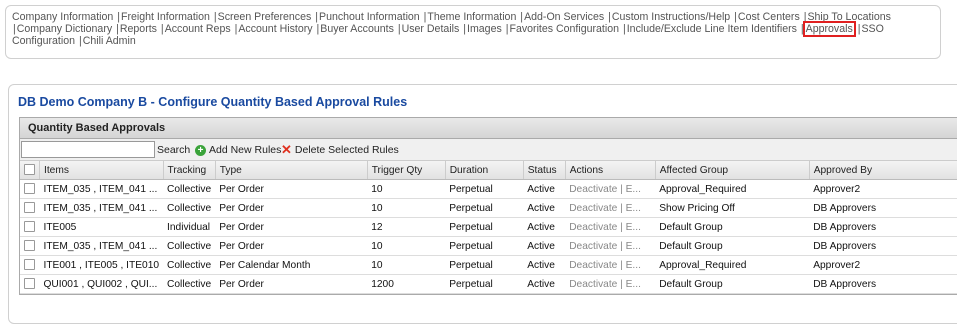 This screenshot has height=324, width=957. What do you see at coordinates (848, 17) in the screenshot?
I see `nav-link-ship-to-locations: Ship To Locations` at bounding box center [848, 17].